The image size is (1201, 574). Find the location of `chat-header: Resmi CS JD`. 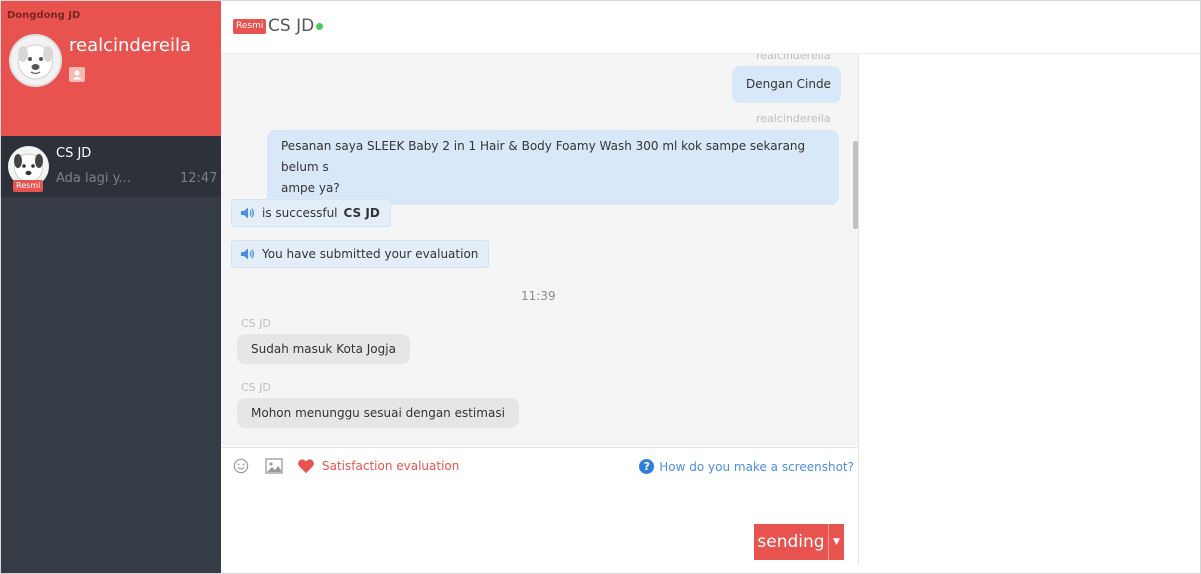

chat-header: Resmi CS JD is located at coordinates (710, 27).